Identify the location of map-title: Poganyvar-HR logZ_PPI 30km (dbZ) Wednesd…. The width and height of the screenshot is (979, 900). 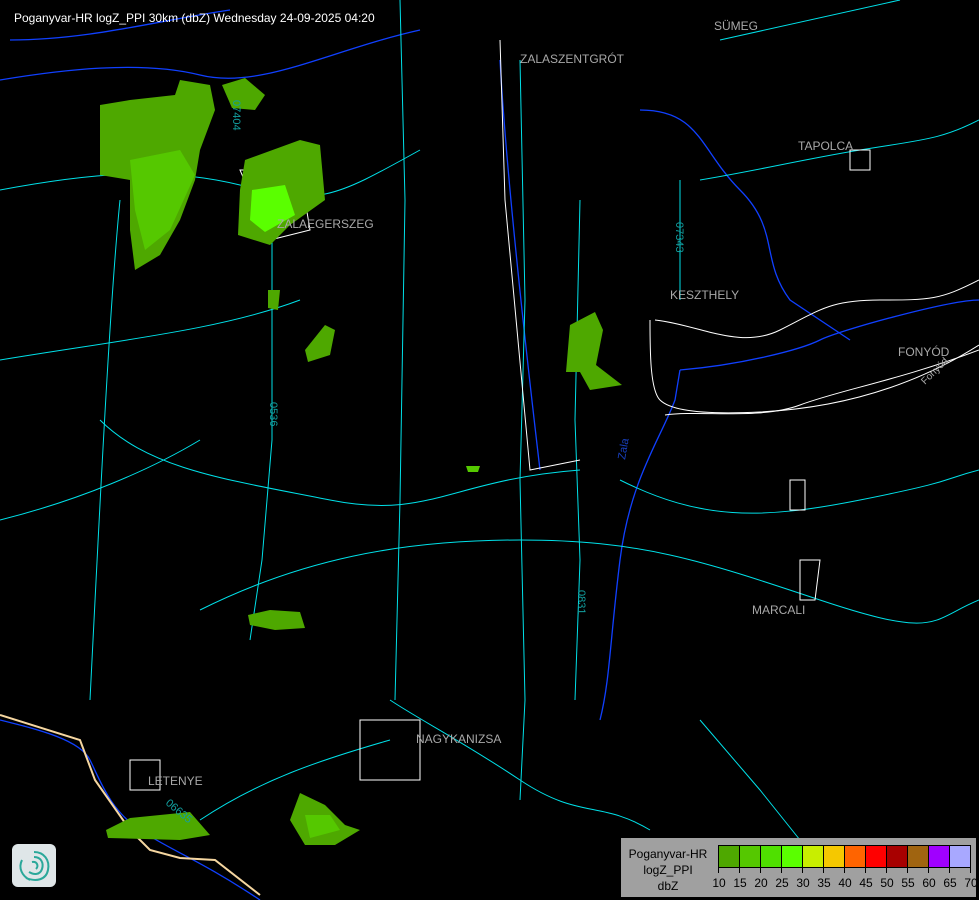
(194, 18).